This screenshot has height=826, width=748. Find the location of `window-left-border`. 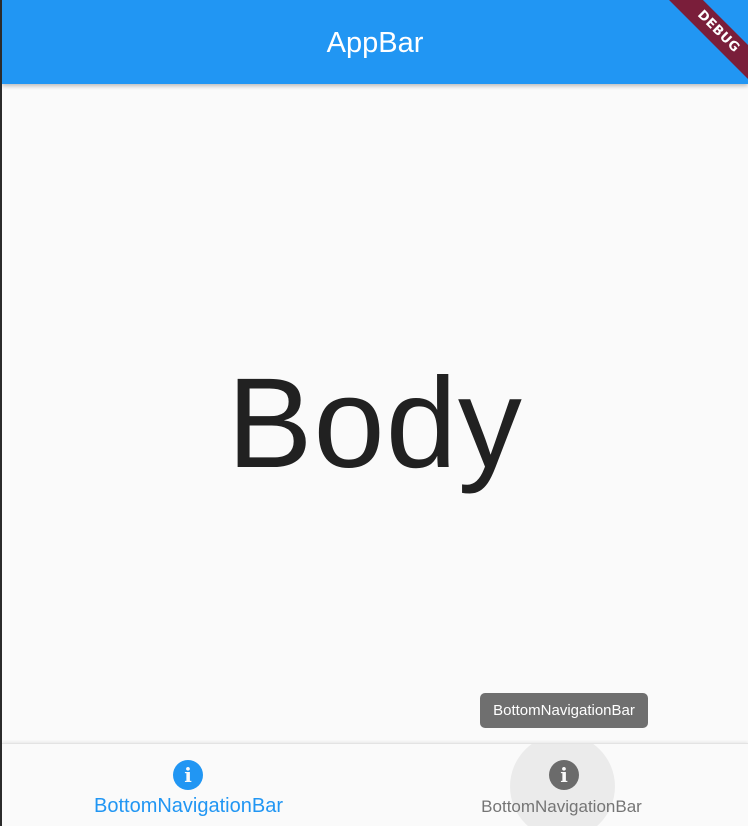

window-left-border is located at coordinates (1, 413).